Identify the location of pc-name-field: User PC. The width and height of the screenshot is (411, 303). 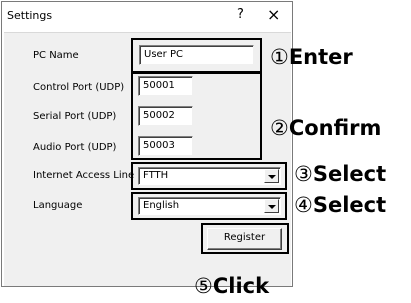
(196, 55).